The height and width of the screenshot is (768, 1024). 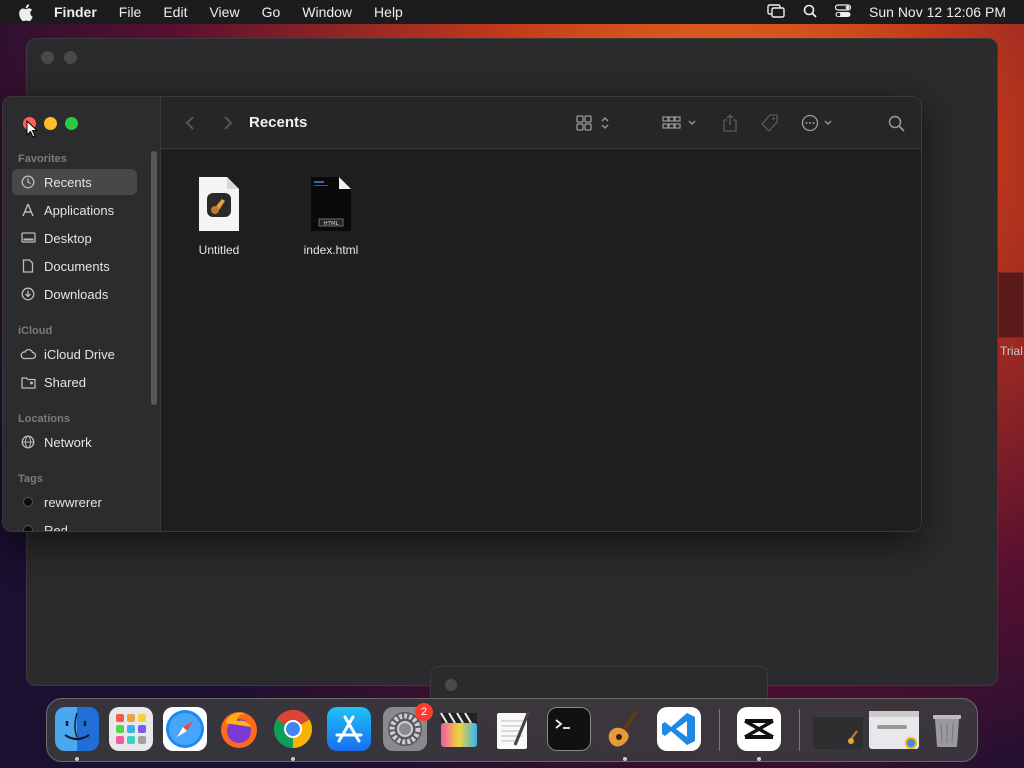 I want to click on window-title: Recents, so click(x=278, y=122).